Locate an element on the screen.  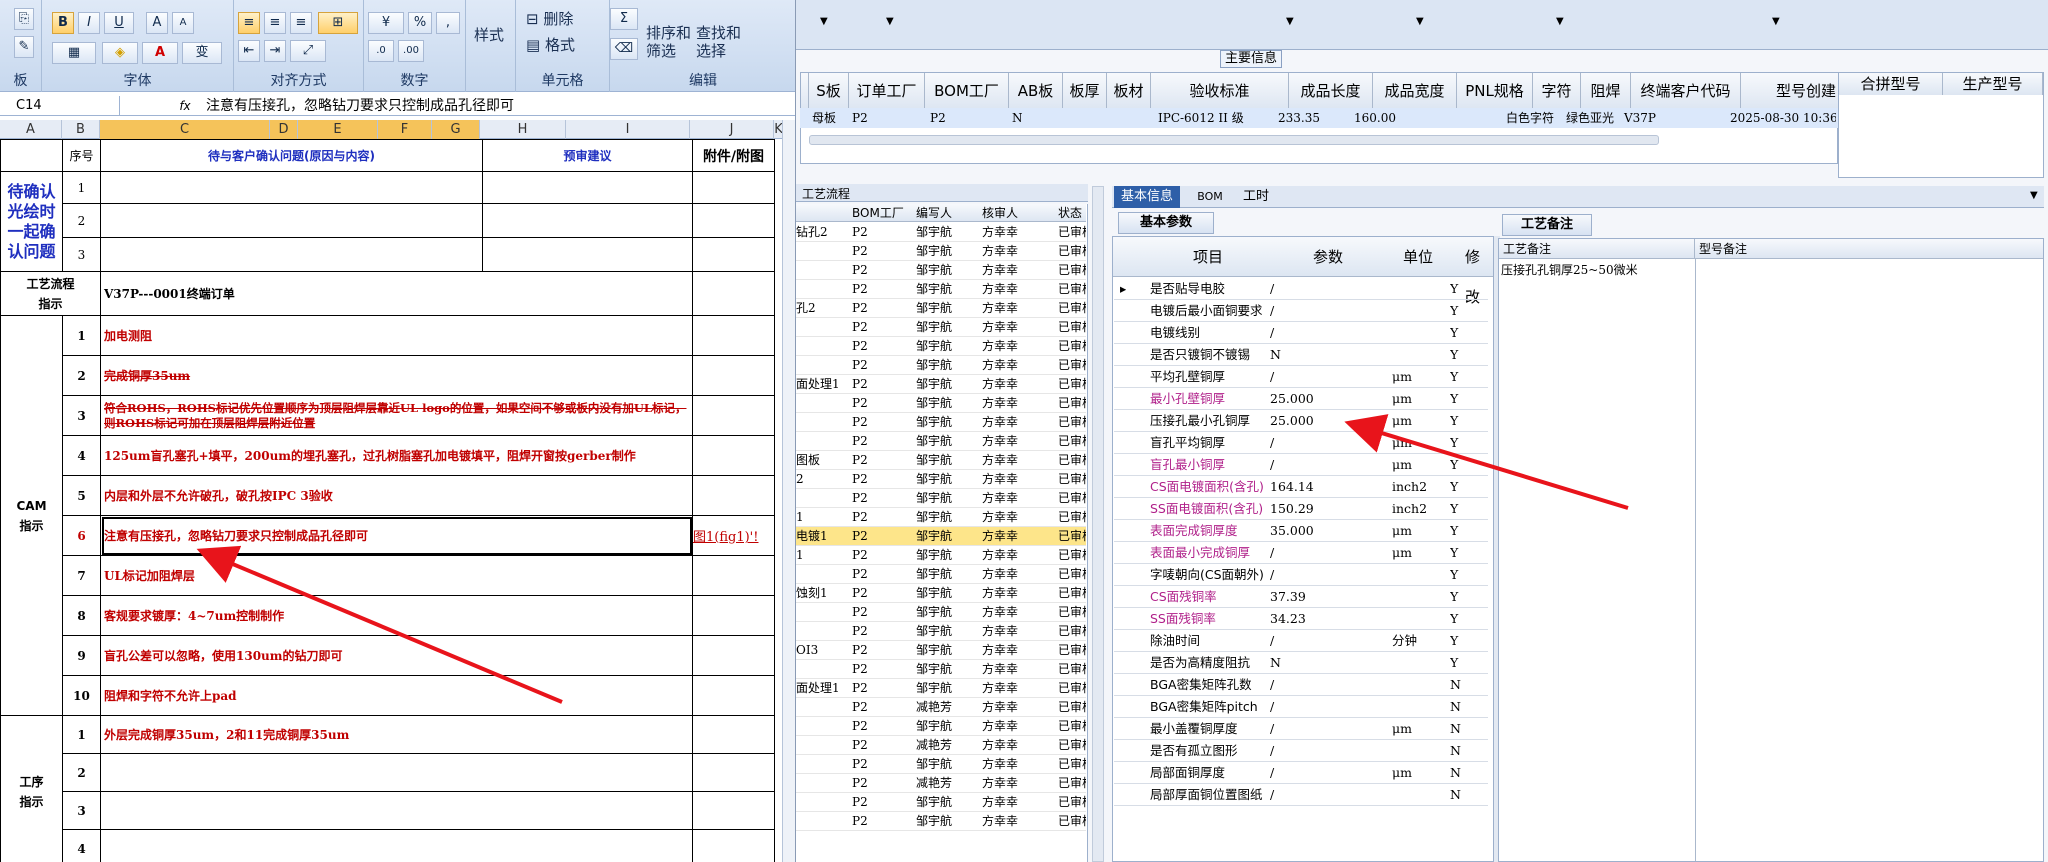
arrow-to-press-fit-param is located at coordinates (1486, 462).